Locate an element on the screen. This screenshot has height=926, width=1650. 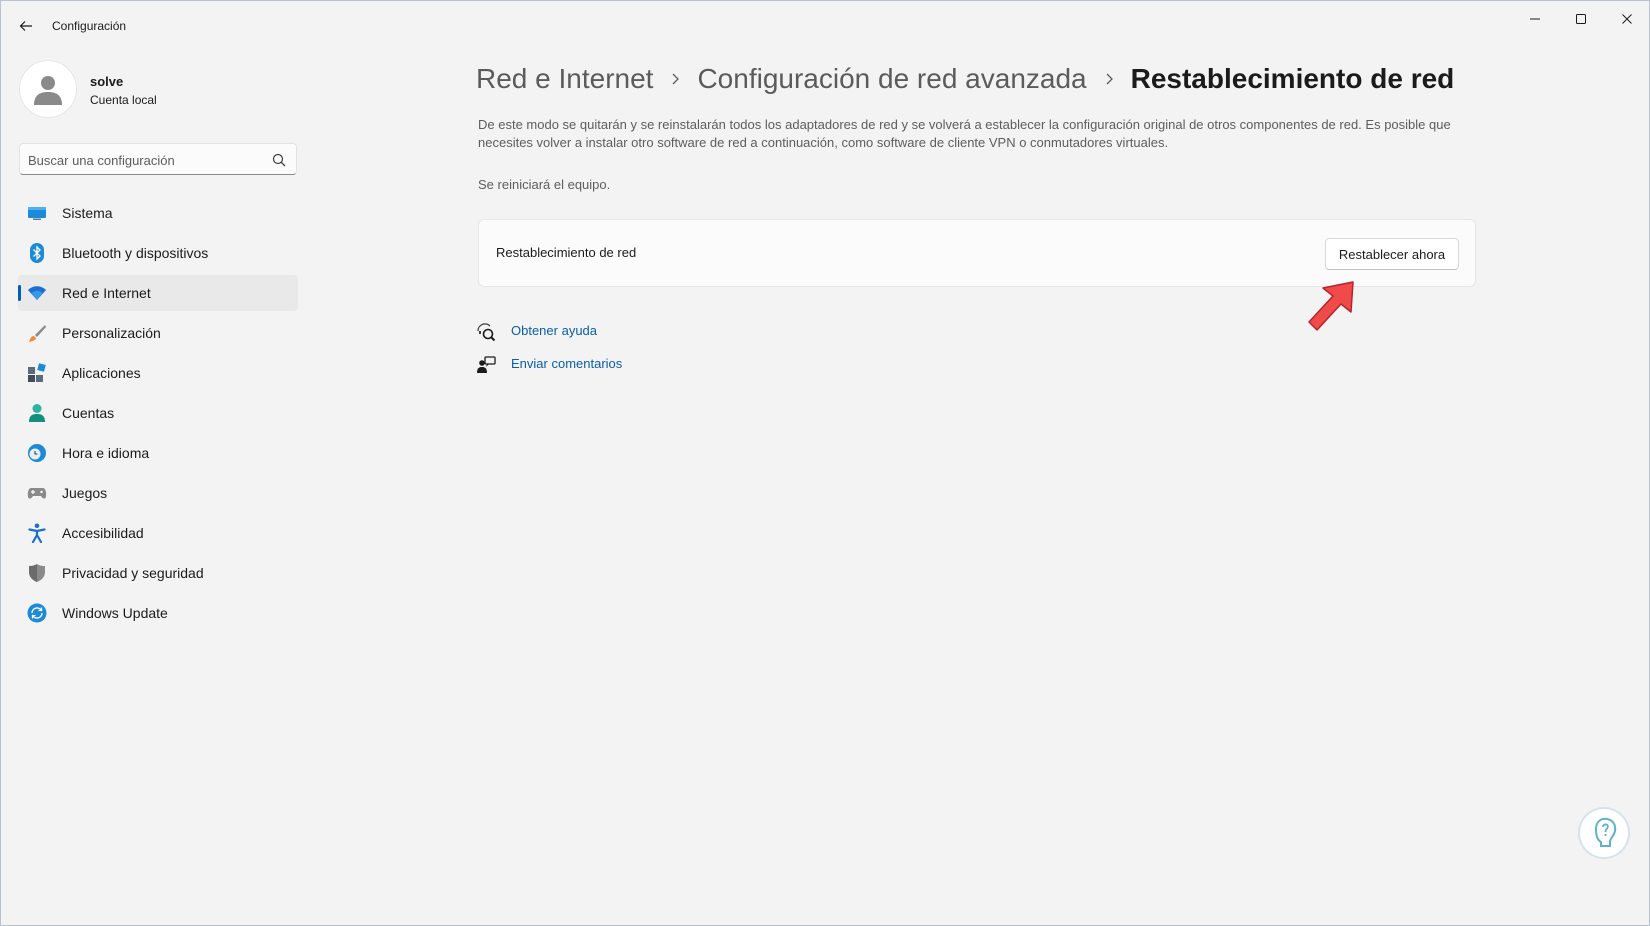
maximize-icon is located at coordinates (1581, 19).